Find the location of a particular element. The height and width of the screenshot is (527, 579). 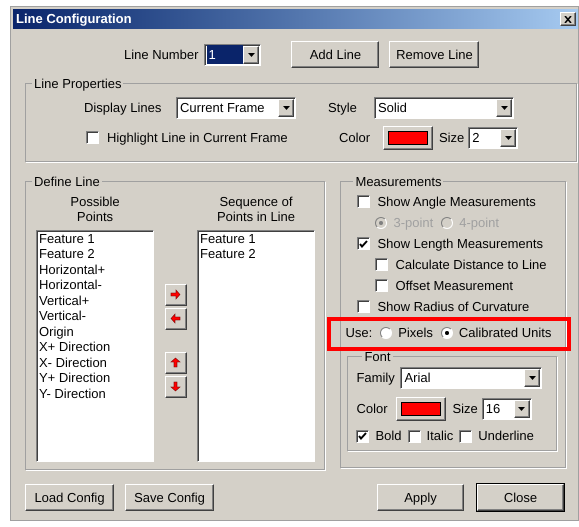

arrow-down-icon is located at coordinates (175, 386).